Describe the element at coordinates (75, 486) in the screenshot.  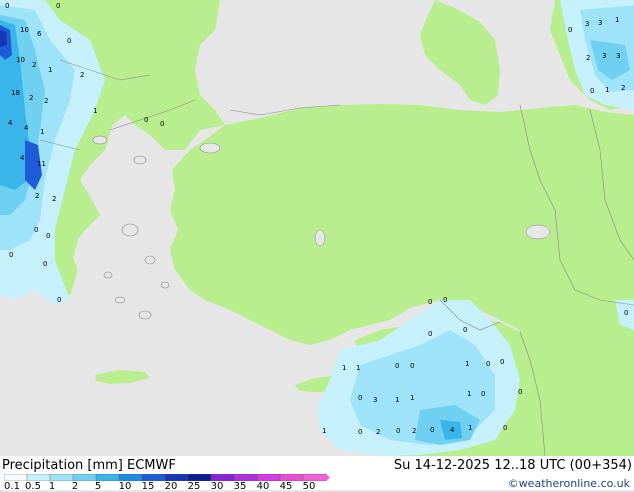
I see `colorbar-tick-label: 2` at that location.